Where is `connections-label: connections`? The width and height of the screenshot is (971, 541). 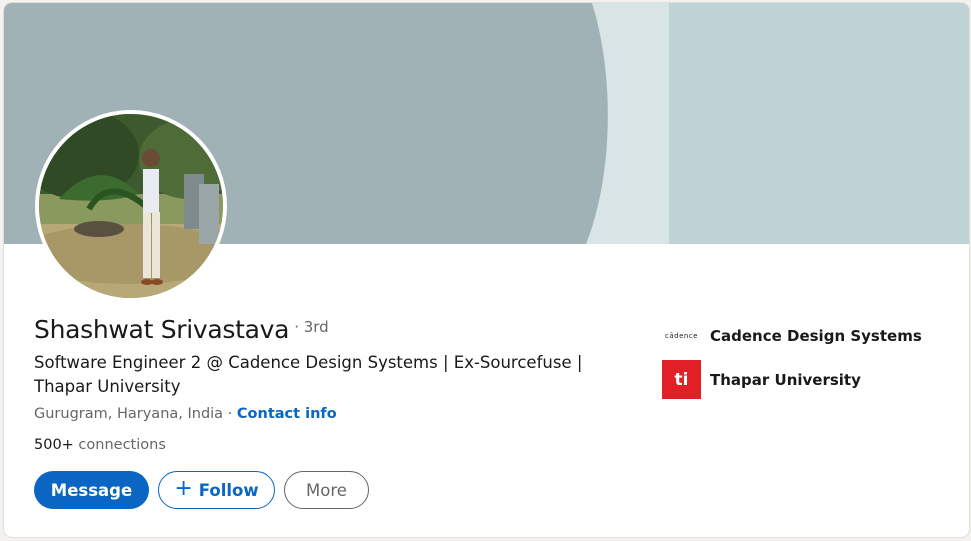 connections-label: connections is located at coordinates (119, 445).